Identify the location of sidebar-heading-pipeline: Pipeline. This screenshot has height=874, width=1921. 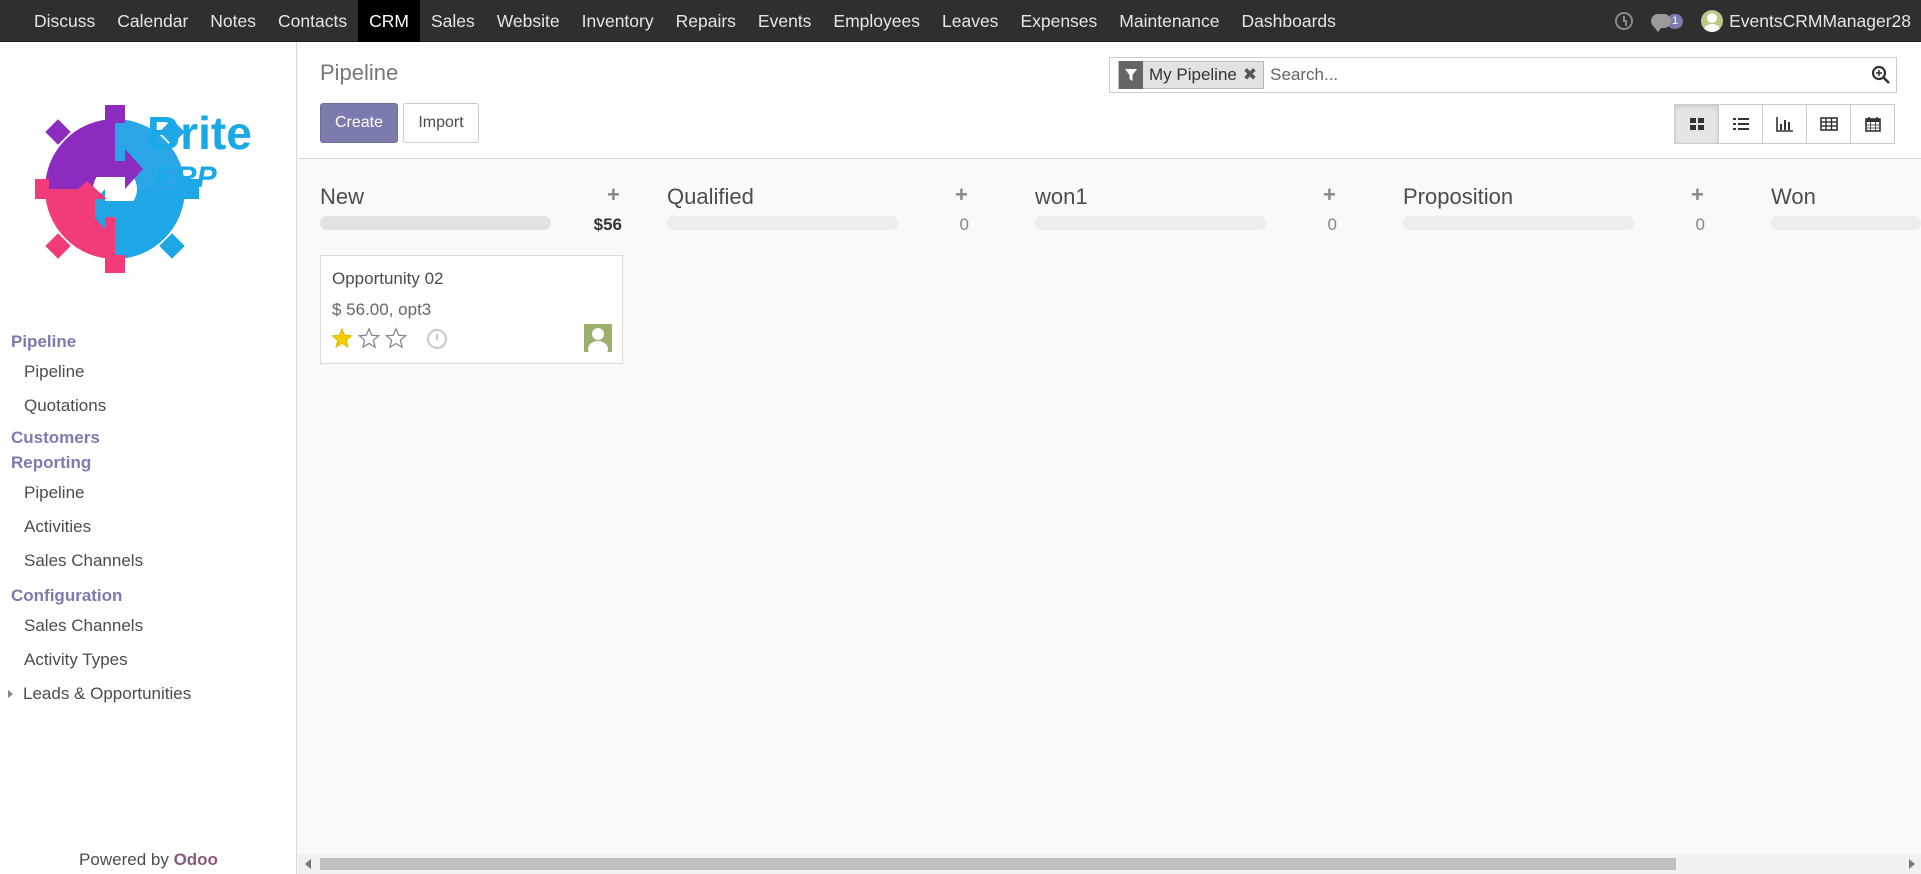
(148, 341).